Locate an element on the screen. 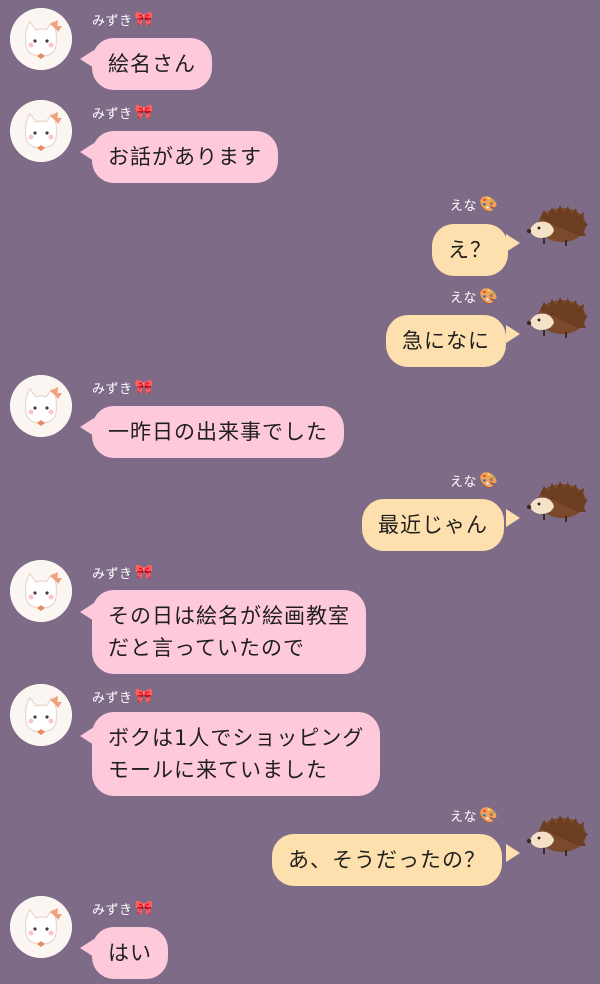 The width and height of the screenshot is (600, 984). message-bubble: 一昨日の出来事でした is located at coordinates (218, 432).